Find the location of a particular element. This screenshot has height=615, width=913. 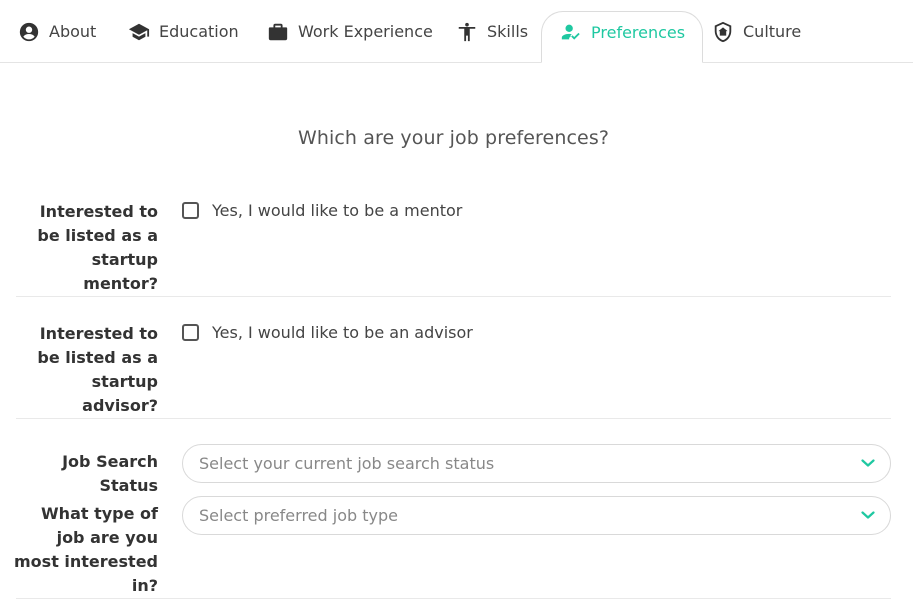

tab-preferences: Preferences is located at coordinates (622, 37).